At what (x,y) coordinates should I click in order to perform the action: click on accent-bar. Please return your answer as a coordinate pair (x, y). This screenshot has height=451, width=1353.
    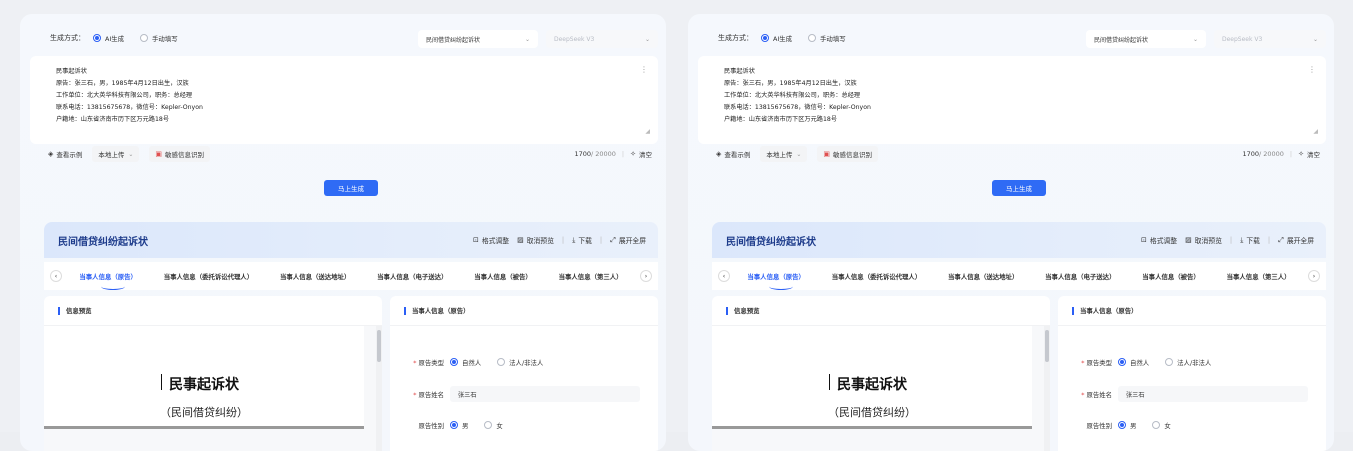
    Looking at the image, I should click on (405, 310).